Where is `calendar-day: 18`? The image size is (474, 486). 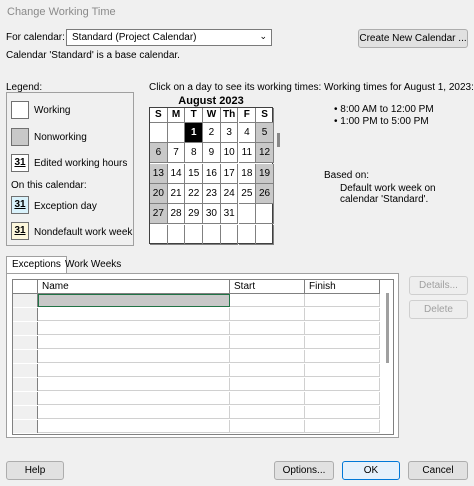 calendar-day: 18 is located at coordinates (247, 173).